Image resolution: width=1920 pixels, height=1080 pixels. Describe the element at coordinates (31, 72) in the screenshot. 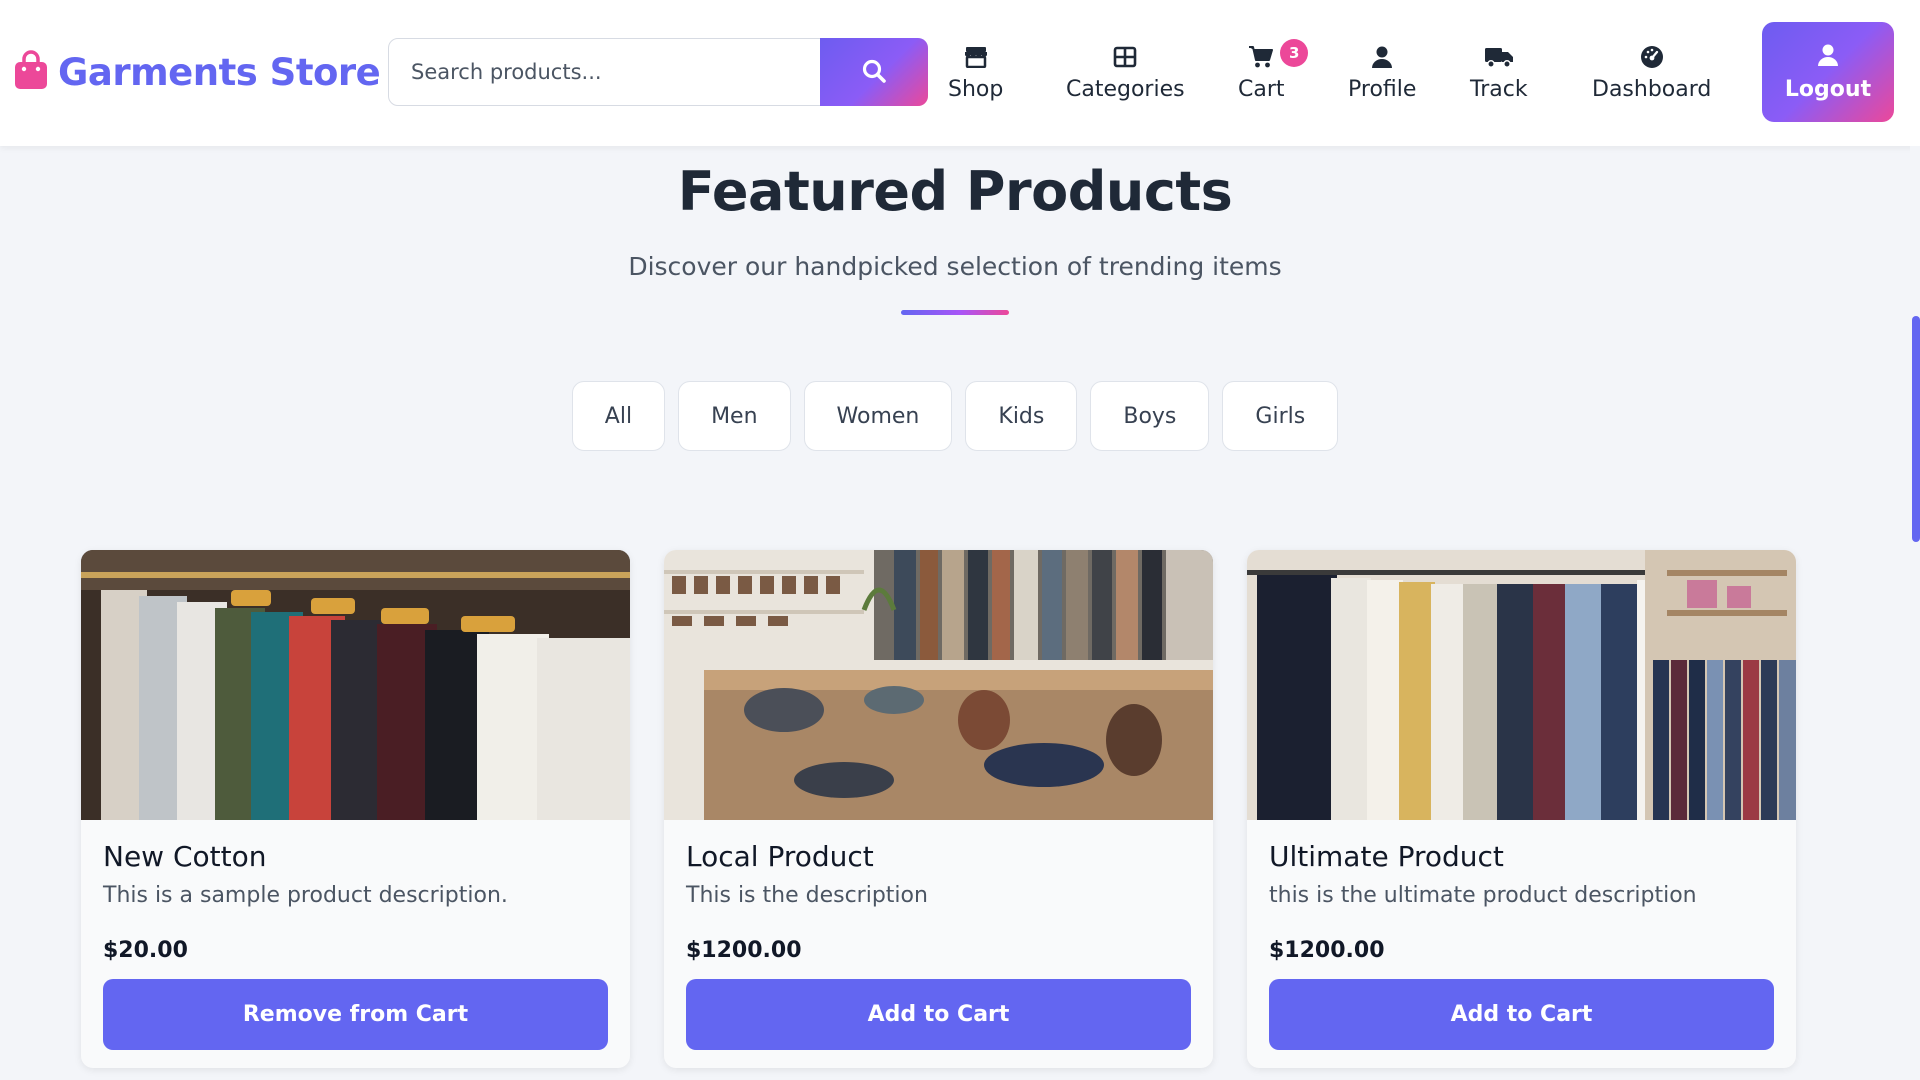

I see `shopping-bag-icon` at that location.